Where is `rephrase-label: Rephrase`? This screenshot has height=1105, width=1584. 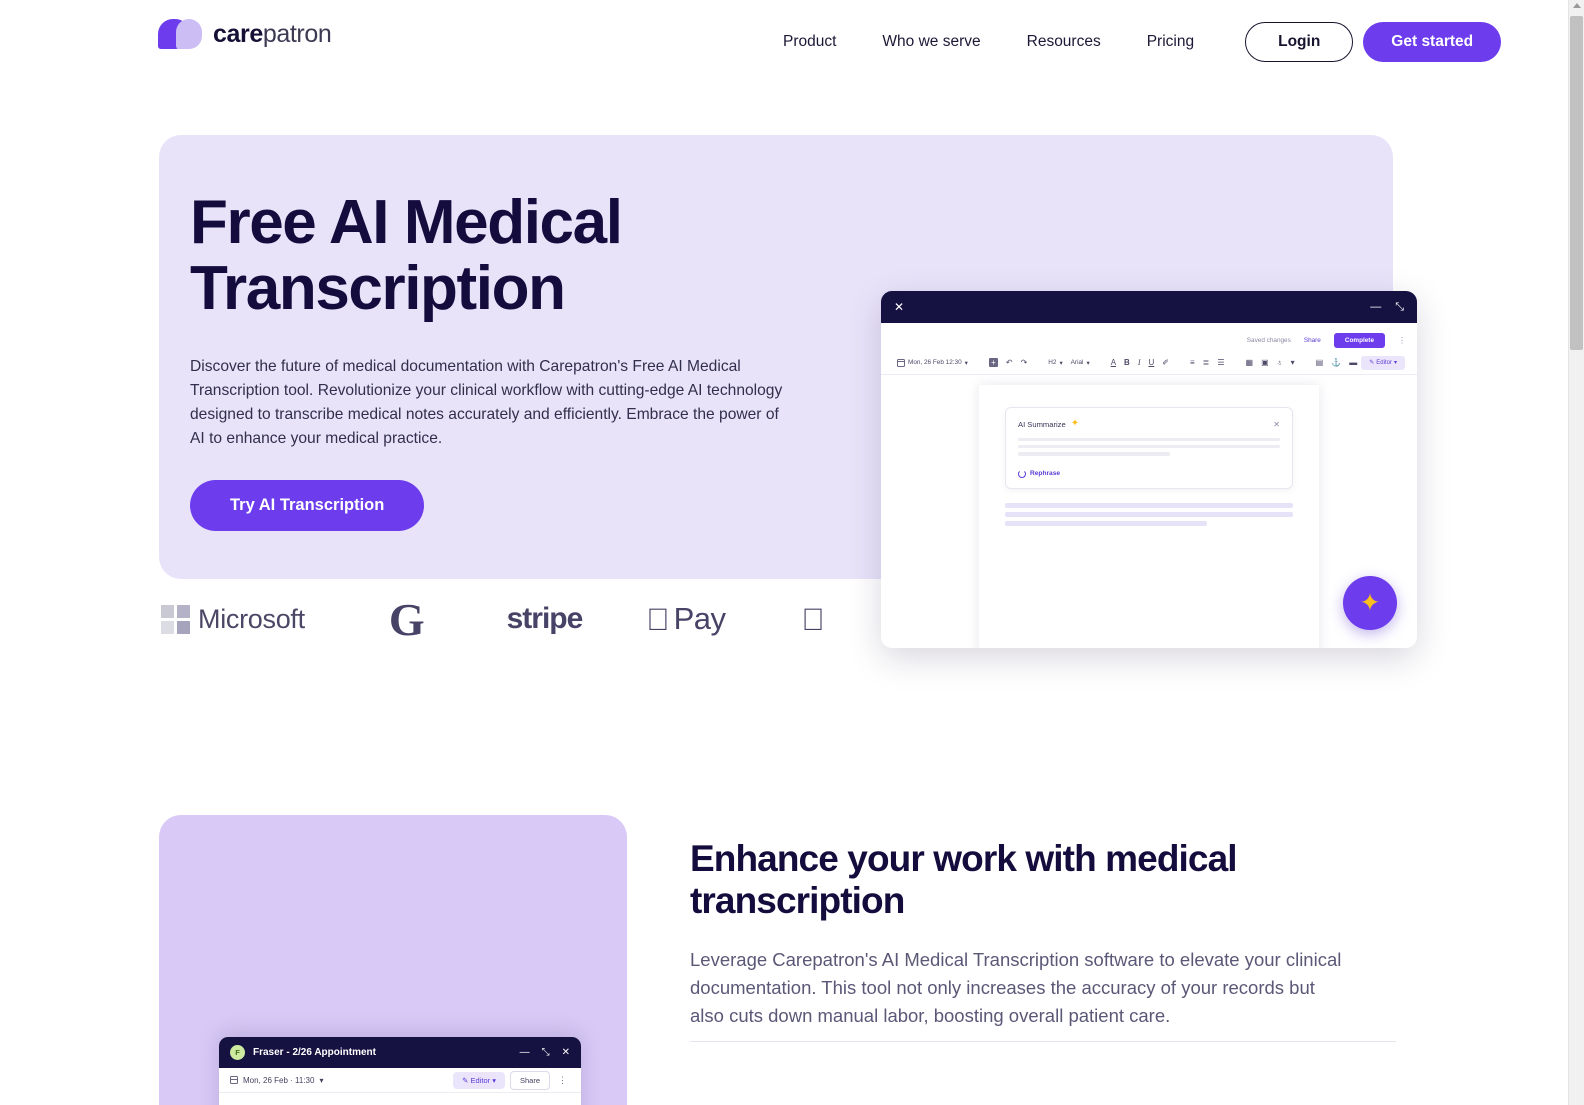
rephrase-label: Rephrase is located at coordinates (1045, 474).